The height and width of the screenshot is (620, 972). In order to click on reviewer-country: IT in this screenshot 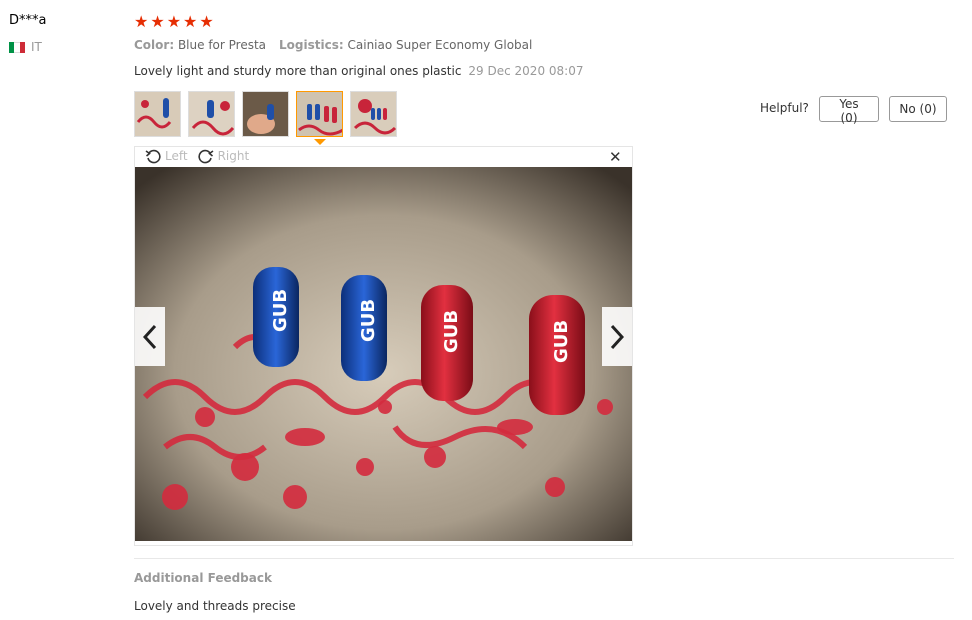, I will do `click(25, 47)`.